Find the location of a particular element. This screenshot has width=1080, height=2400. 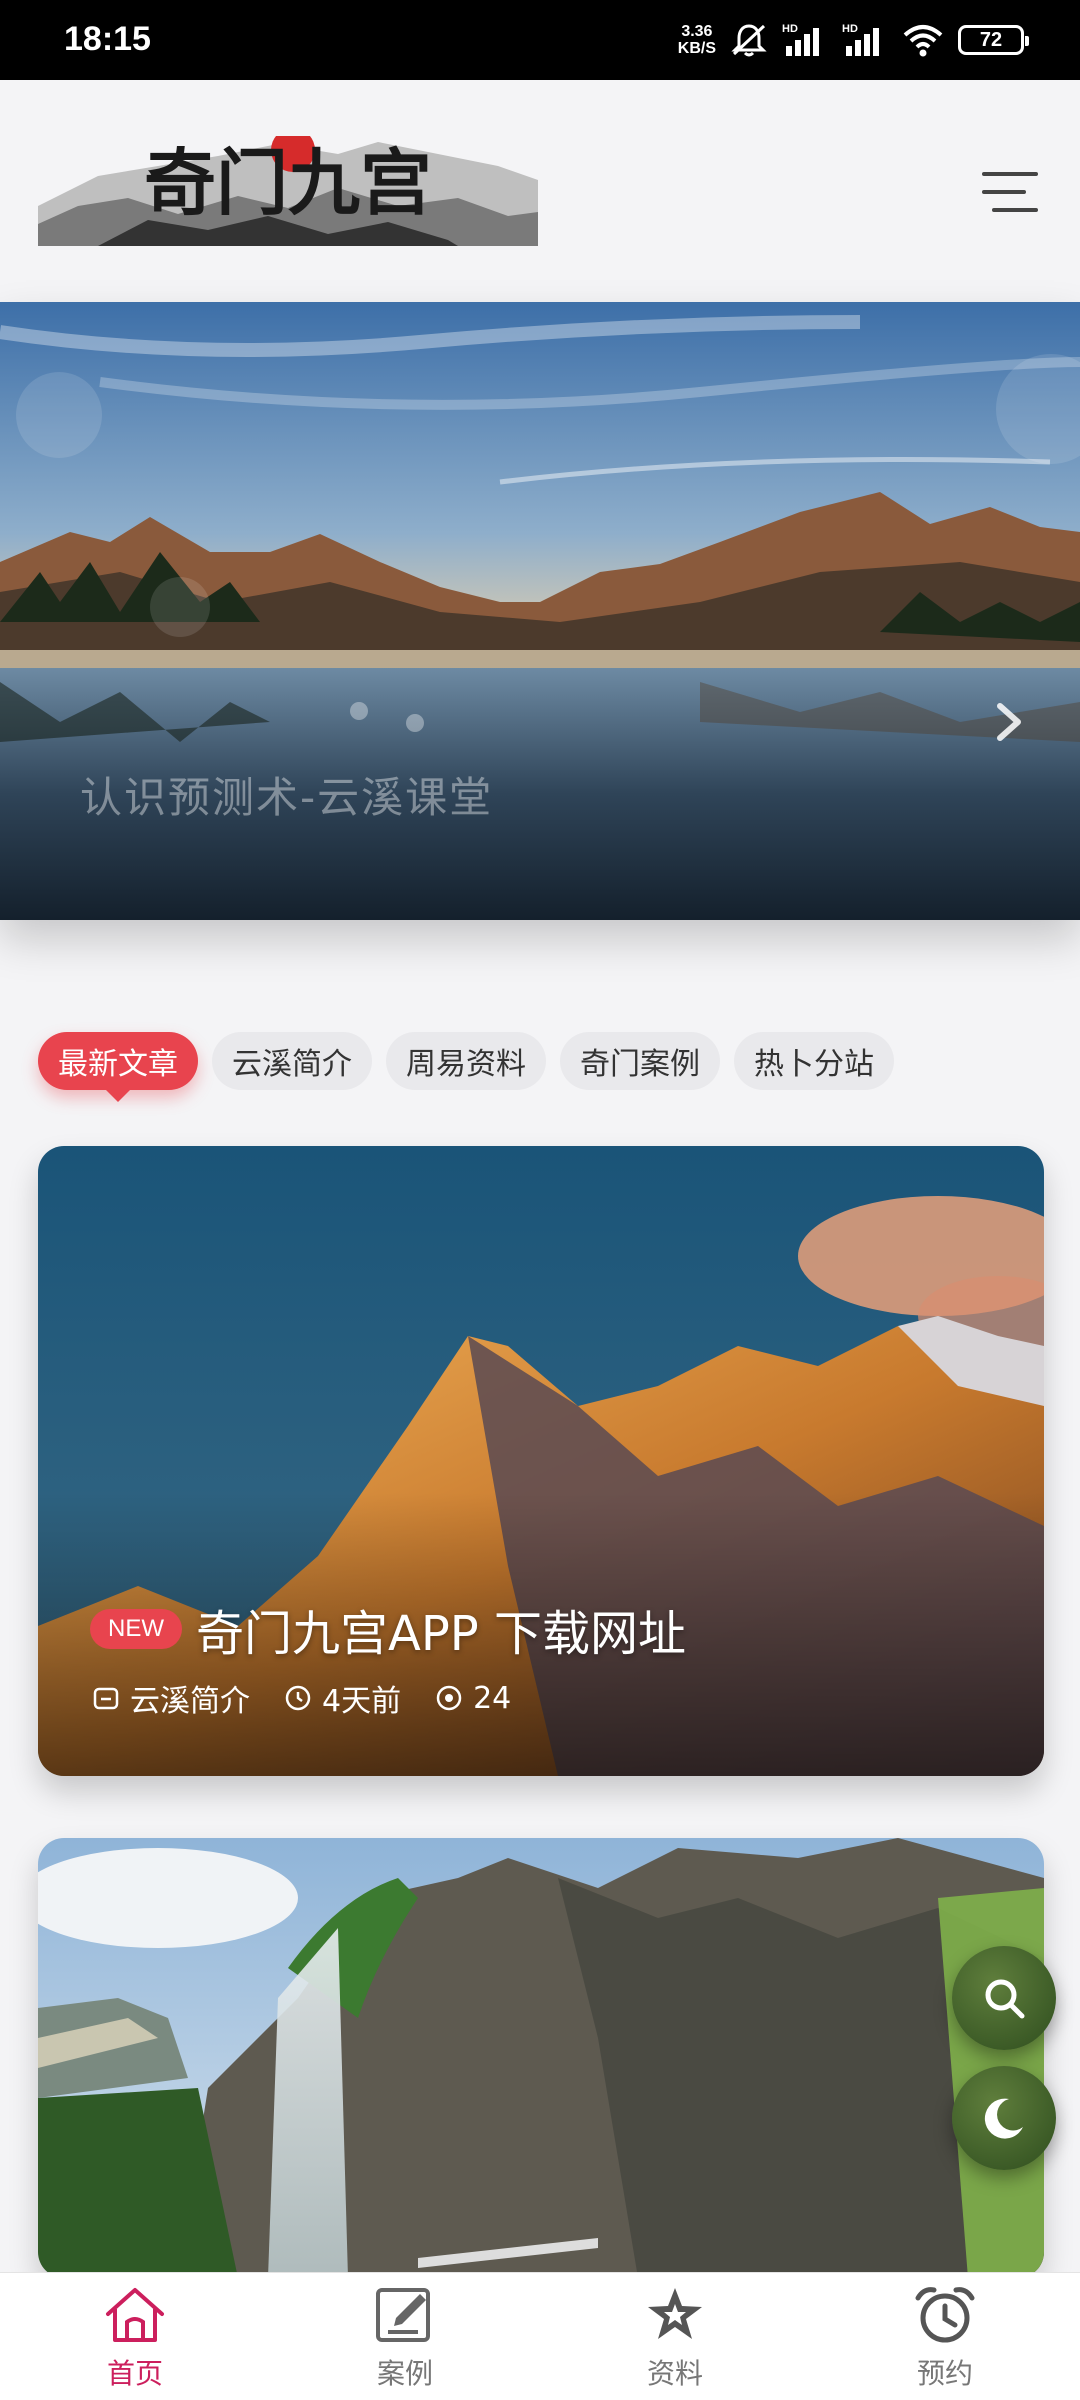

wifi-icon is located at coordinates (923, 41).